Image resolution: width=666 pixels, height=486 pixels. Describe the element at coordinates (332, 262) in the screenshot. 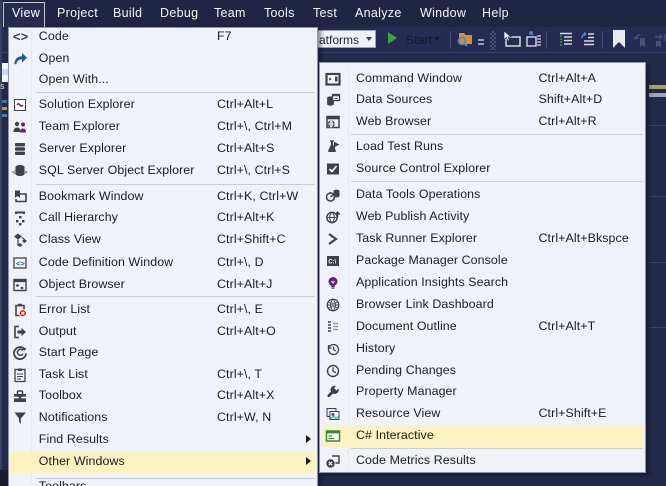

I see `svg-text: C:\` at that location.